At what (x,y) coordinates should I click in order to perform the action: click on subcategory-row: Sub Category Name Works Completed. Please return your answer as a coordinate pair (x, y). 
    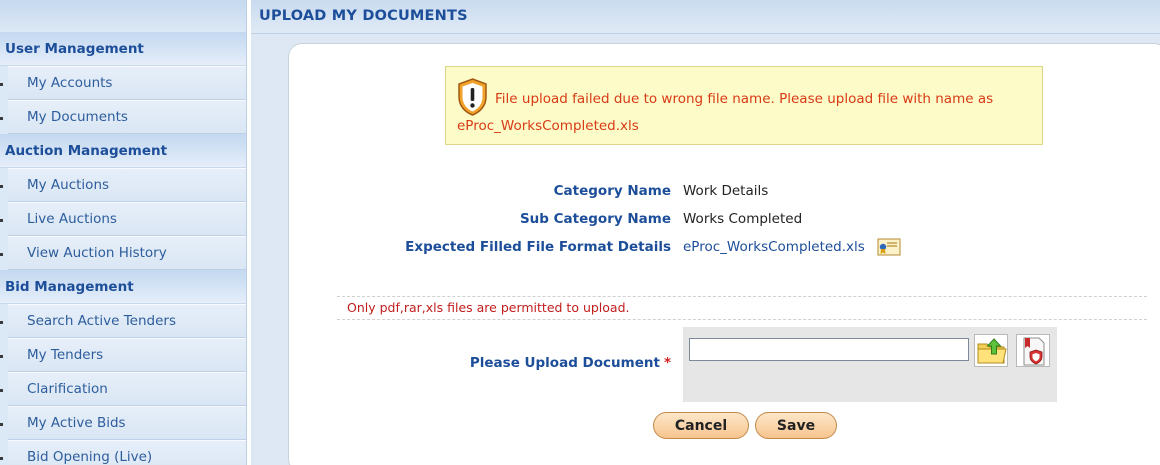
    Looking at the image, I should click on (724, 219).